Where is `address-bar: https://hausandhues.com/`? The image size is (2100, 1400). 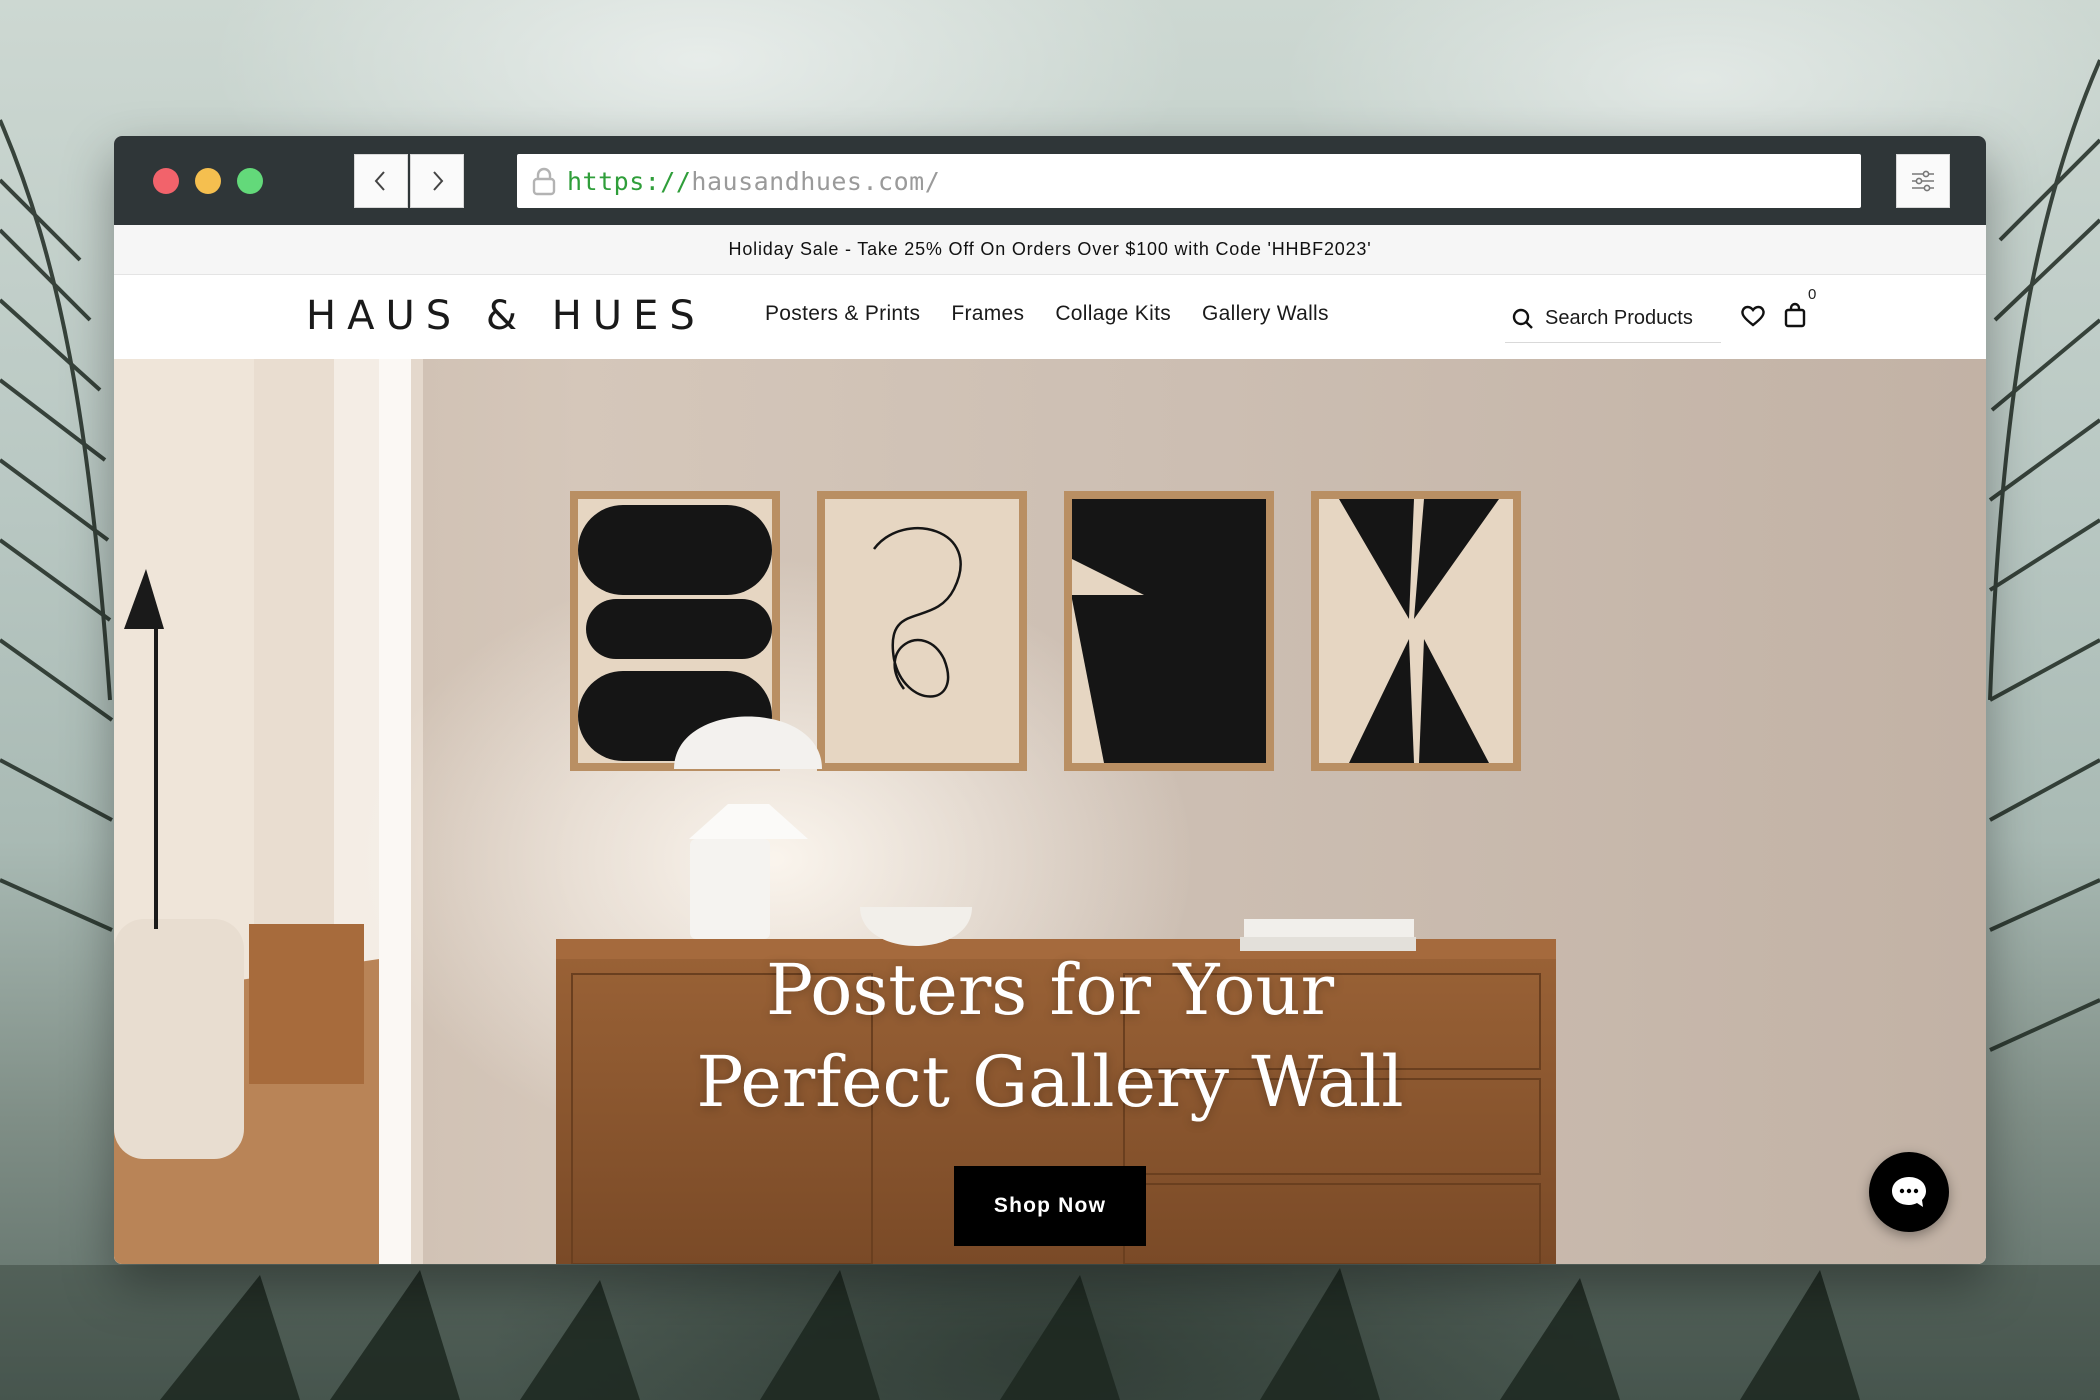
address-bar: https://hausandhues.com/ is located at coordinates (1189, 181).